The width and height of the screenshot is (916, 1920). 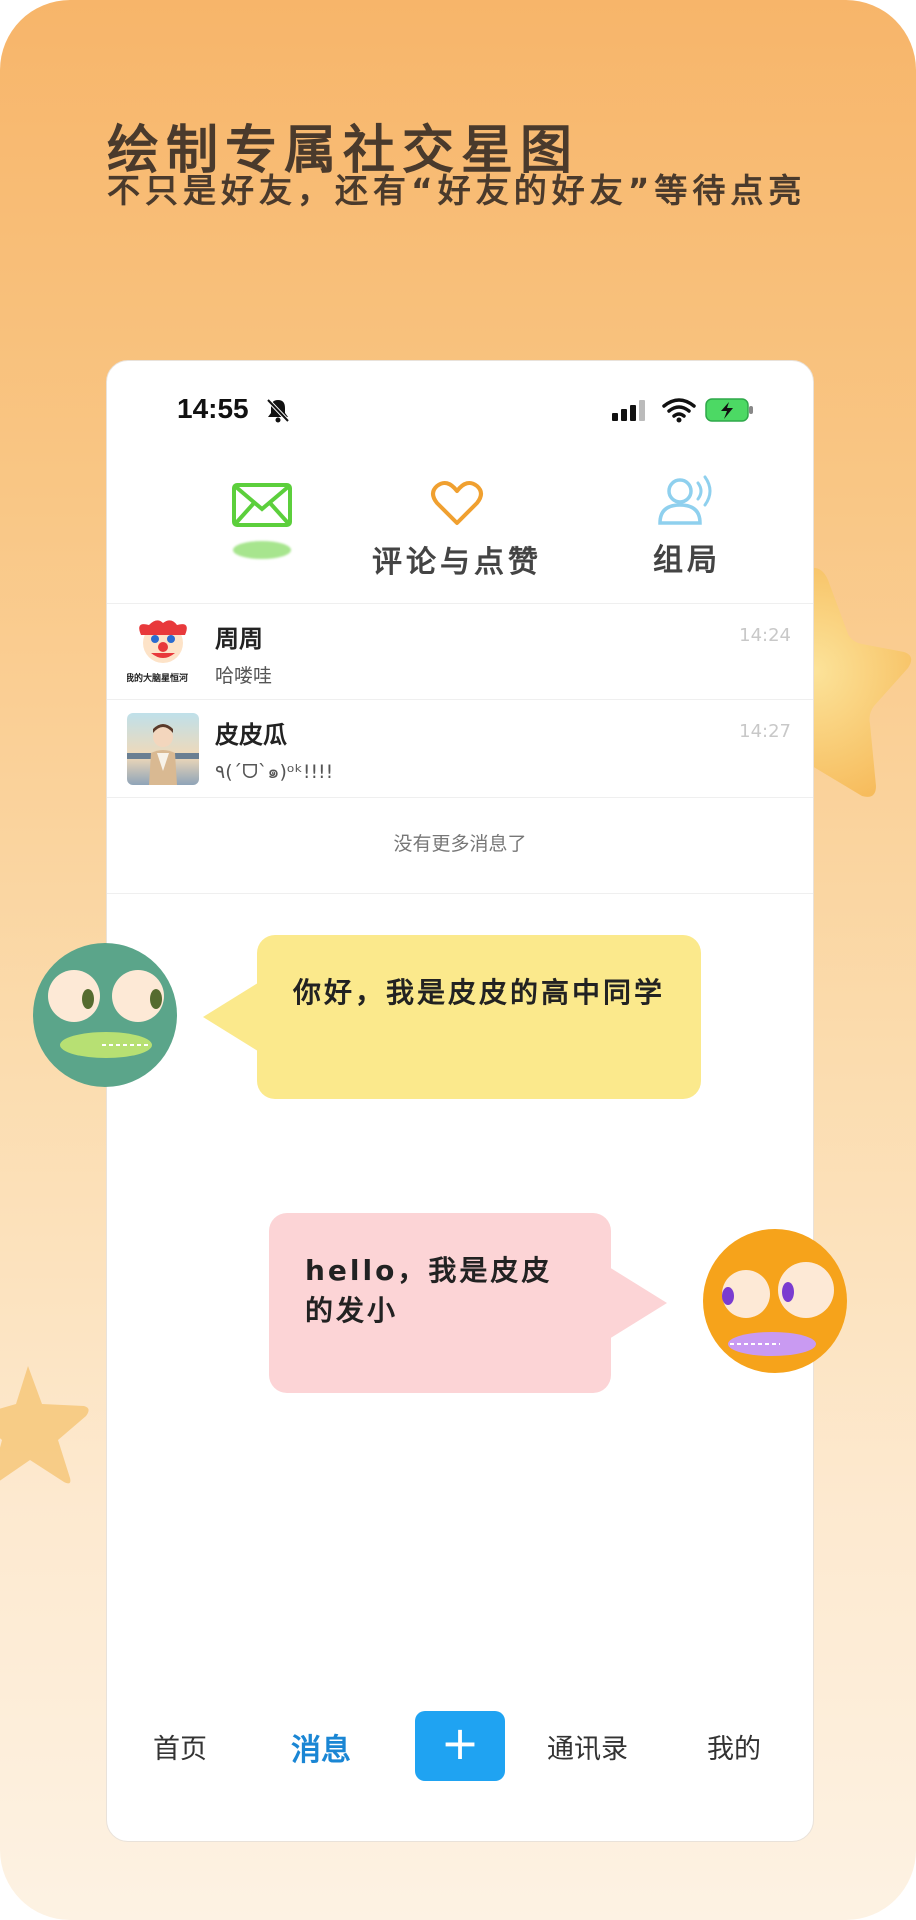 I want to click on message-time: 14:27, so click(x=765, y=731).